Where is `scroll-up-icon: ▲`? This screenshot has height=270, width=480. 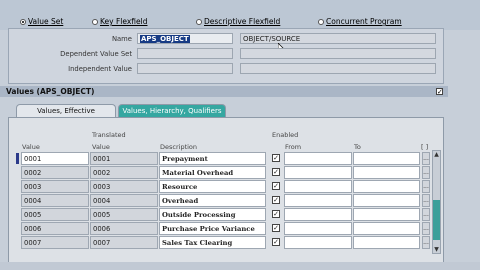 scroll-up-icon: ▲ is located at coordinates (436, 154).